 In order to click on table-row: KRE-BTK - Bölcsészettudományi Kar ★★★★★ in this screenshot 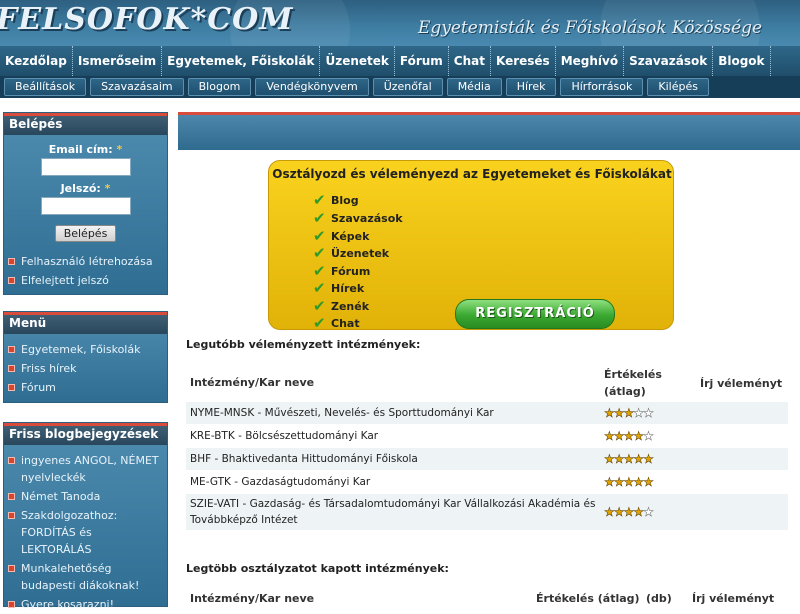, I will do `click(487, 436)`.